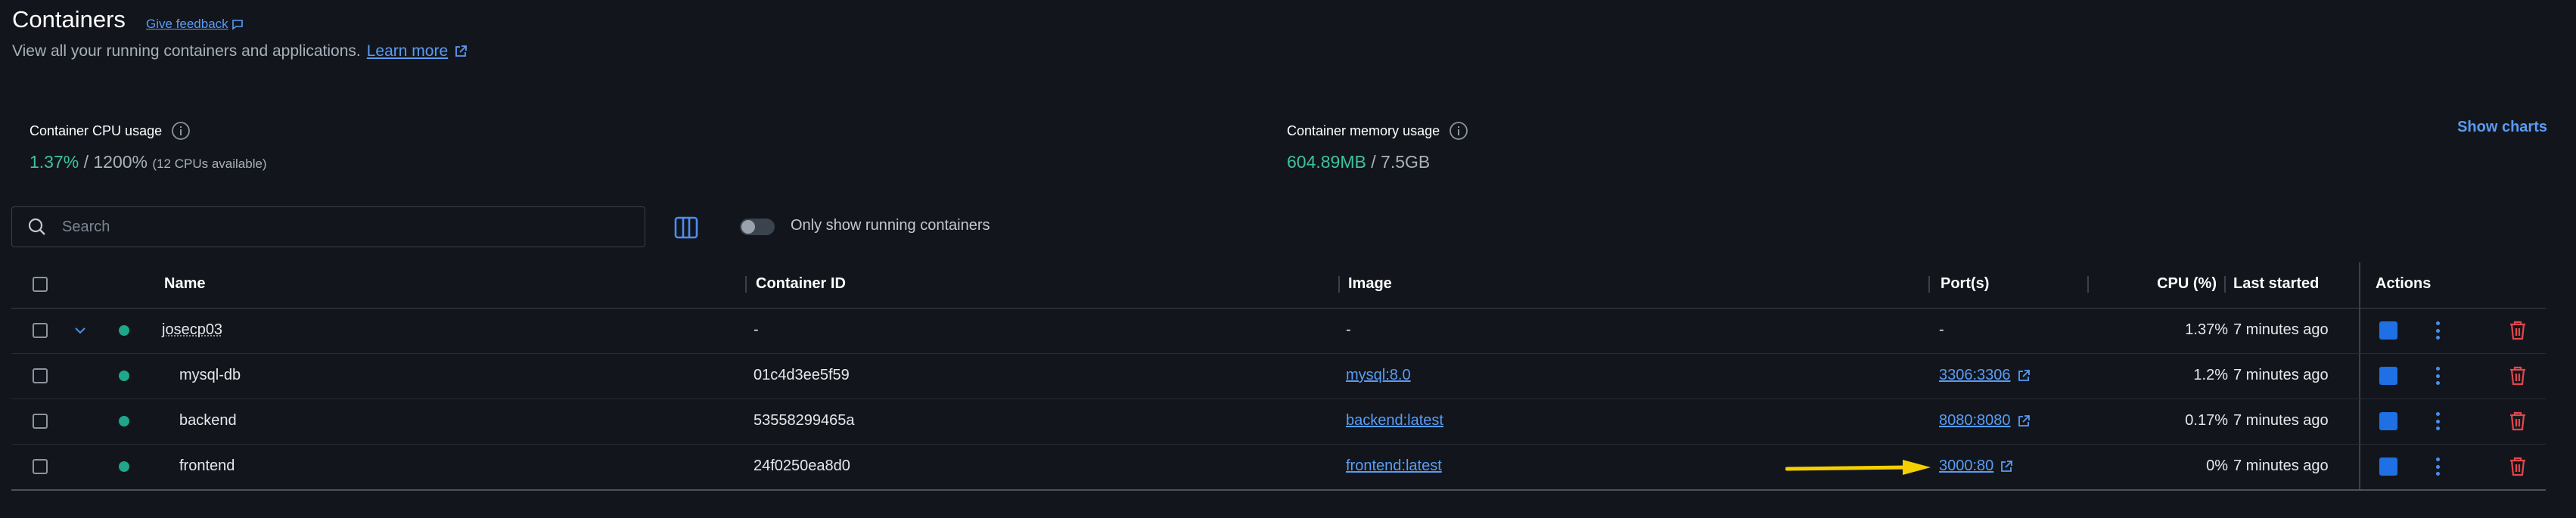 Image resolution: width=2576 pixels, height=518 pixels. I want to click on cpu-value: 1.2%, so click(2210, 375).